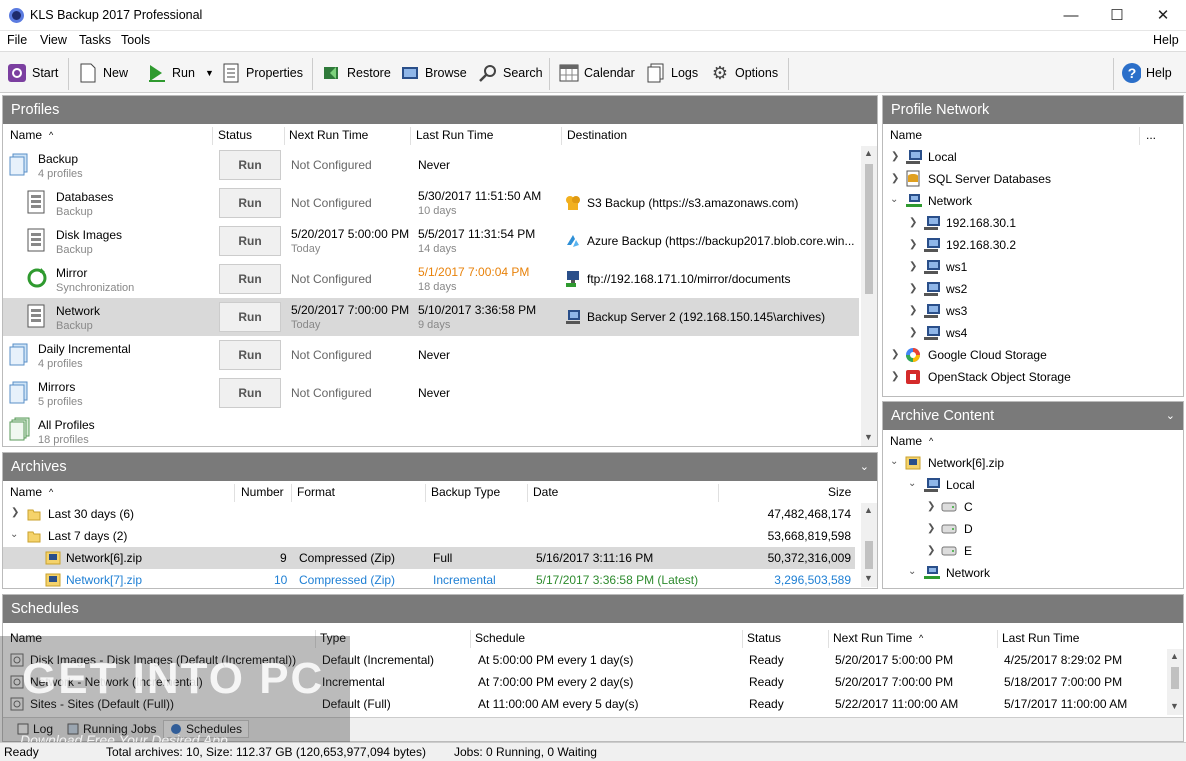  What do you see at coordinates (95, 40) in the screenshot?
I see `menu-tasks: Tasks` at bounding box center [95, 40].